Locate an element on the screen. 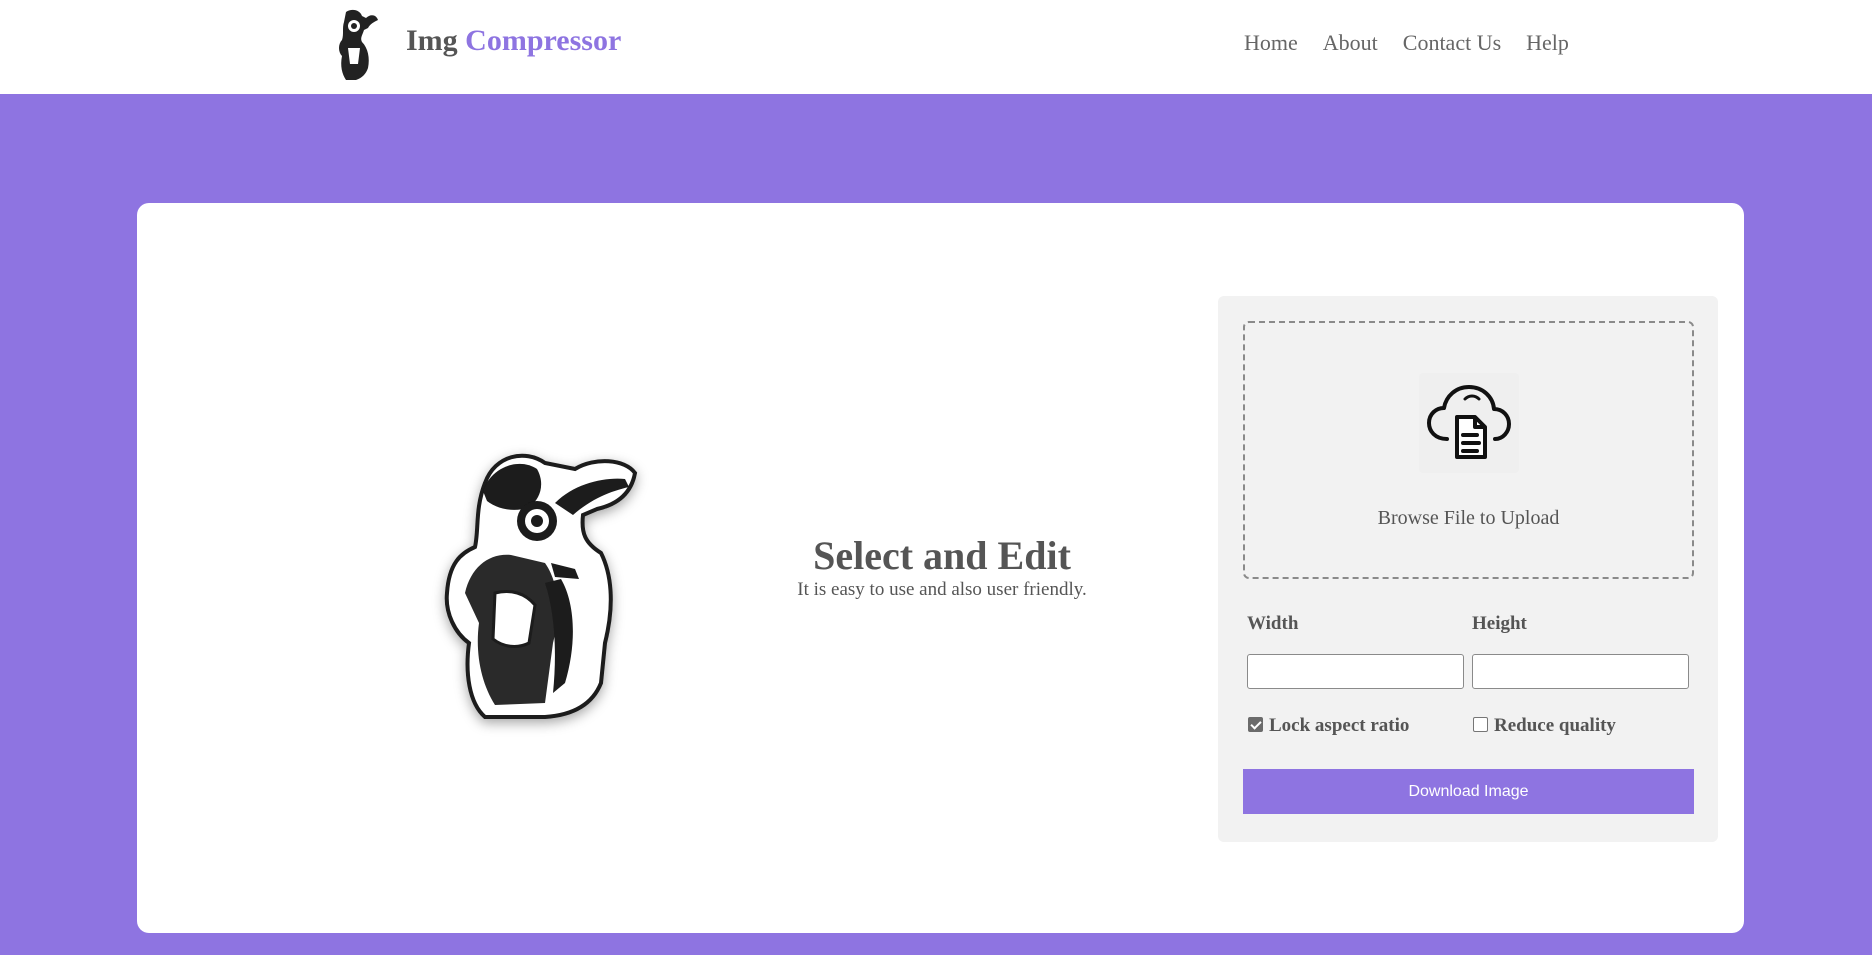  cloud-document-icon is located at coordinates (1469, 423).